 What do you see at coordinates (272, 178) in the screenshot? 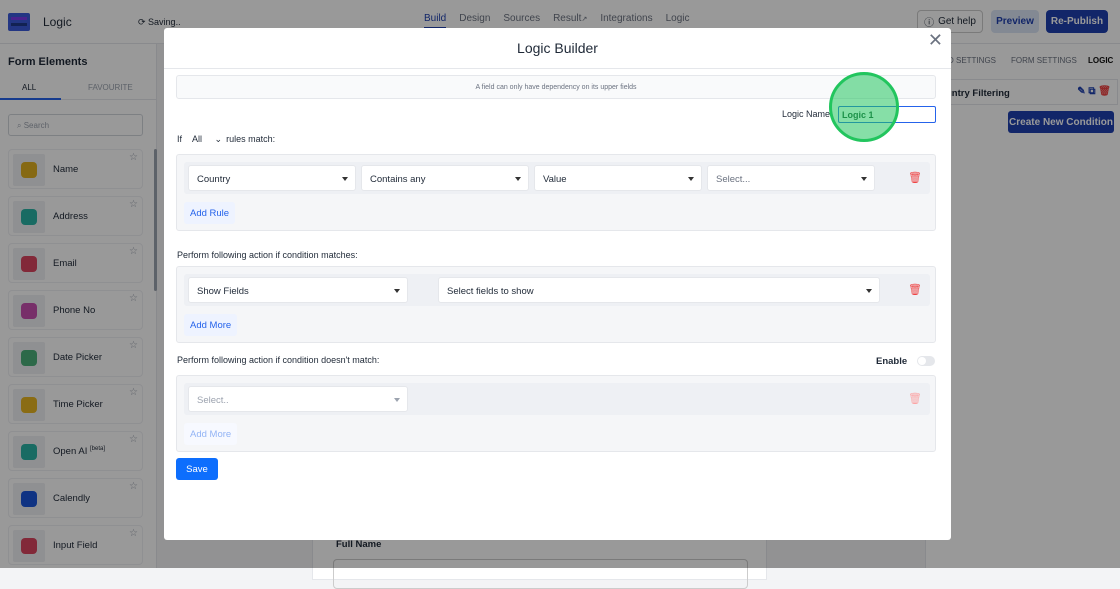
I see `rule-field-select: Country` at bounding box center [272, 178].